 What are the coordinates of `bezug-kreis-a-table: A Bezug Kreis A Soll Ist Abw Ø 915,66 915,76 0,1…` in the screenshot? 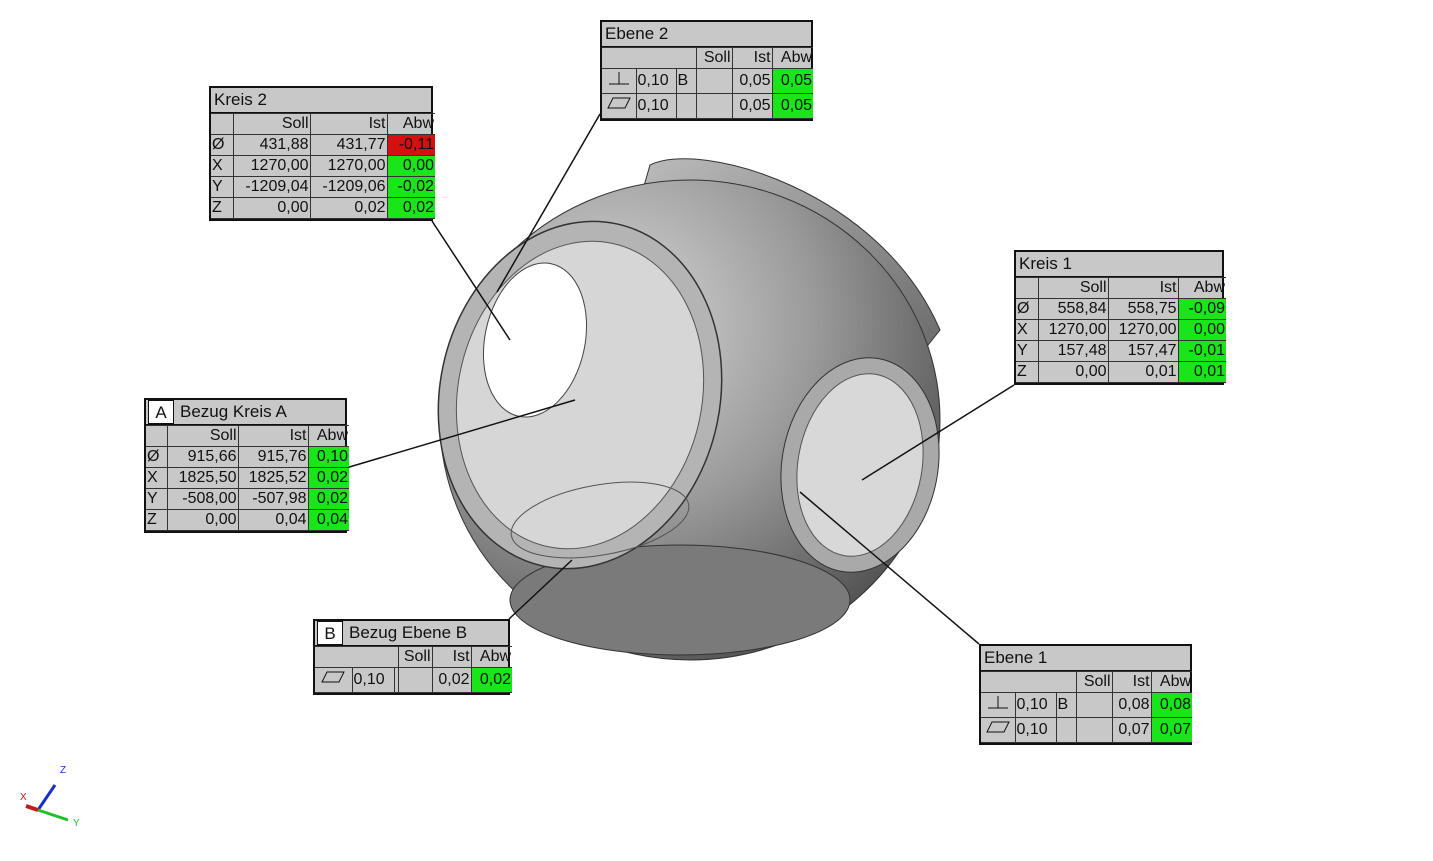 It's located at (246, 465).